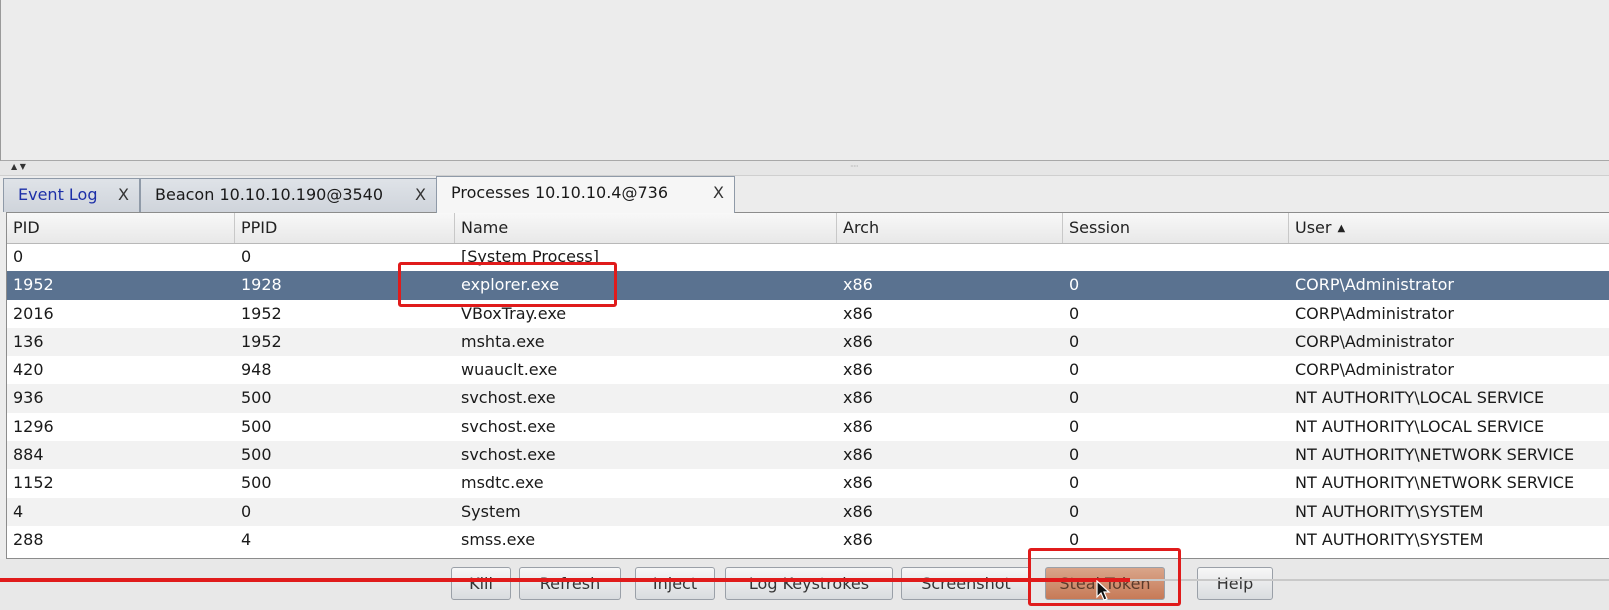 The width and height of the screenshot is (1609, 610). I want to click on cell-name: mshta.exe, so click(503, 341).